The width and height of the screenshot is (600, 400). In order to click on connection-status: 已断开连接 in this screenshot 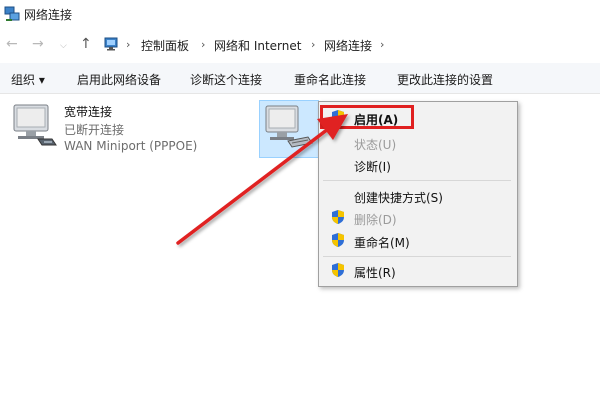, I will do `click(94, 130)`.